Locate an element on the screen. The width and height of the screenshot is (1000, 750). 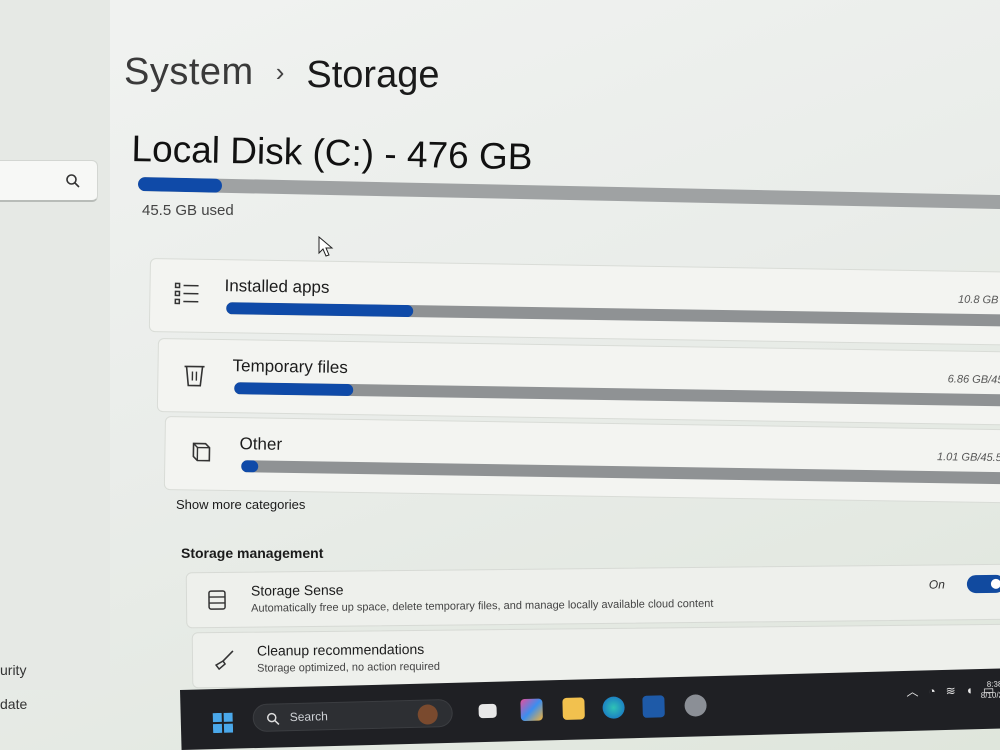
storage-management-heading: Storage management is located at coordinates (252, 553).